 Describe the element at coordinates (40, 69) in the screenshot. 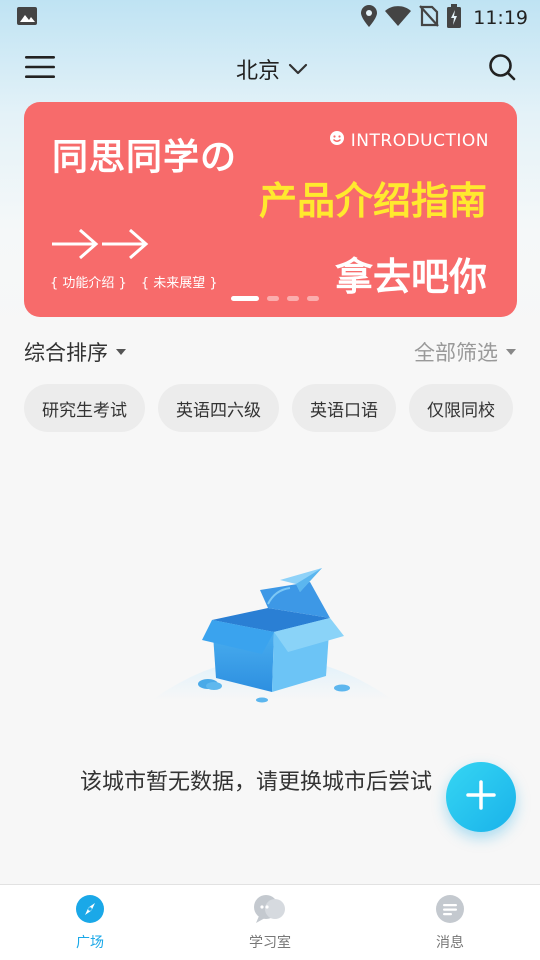

I see `menu-icon` at that location.